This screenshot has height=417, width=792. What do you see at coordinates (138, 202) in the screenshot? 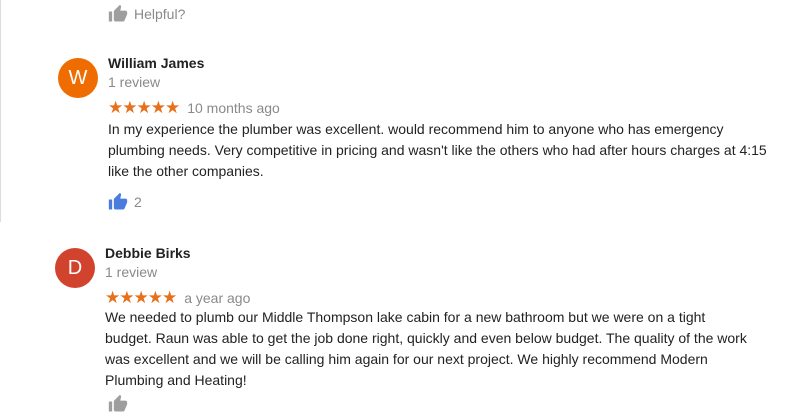
I see `like-count: 2` at bounding box center [138, 202].